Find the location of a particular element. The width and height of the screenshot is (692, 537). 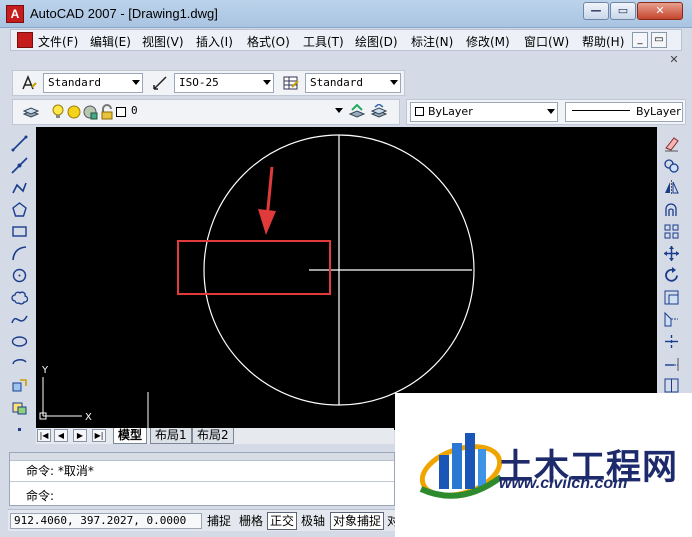

erase-icon is located at coordinates (671, 143).